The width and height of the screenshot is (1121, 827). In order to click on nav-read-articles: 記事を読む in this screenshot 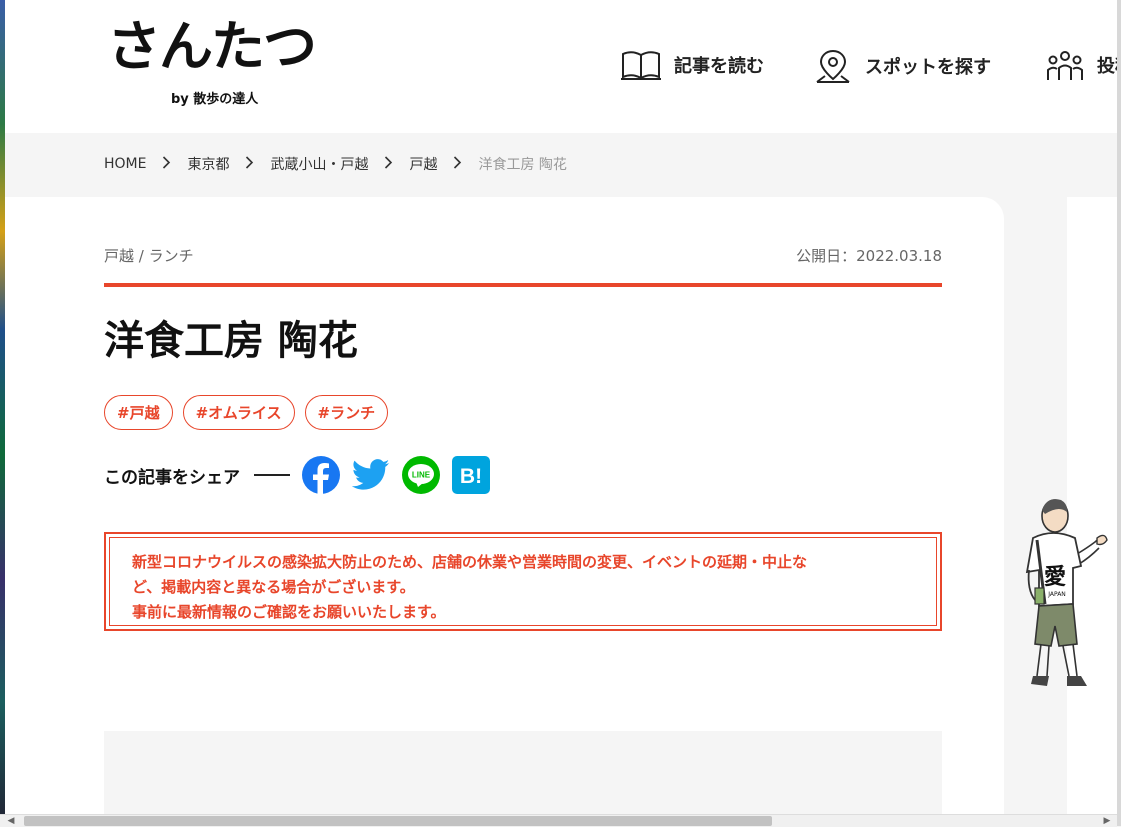, I will do `click(692, 65)`.